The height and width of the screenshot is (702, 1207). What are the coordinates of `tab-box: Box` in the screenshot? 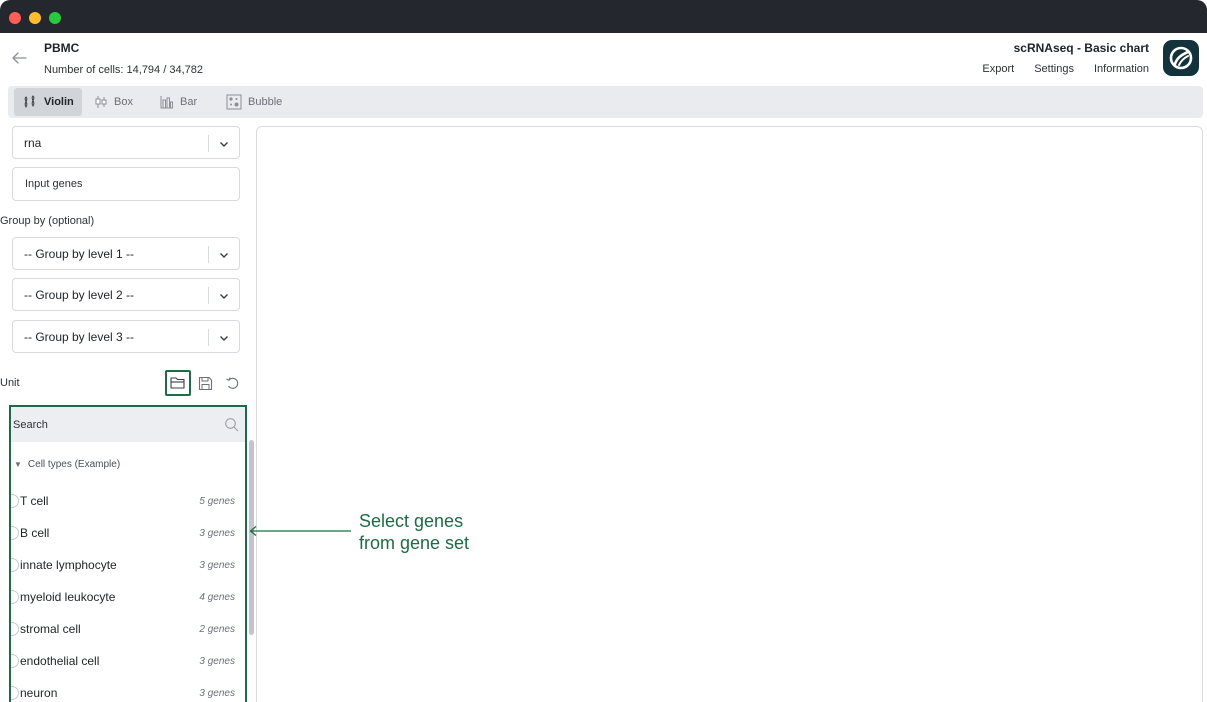 It's located at (113, 102).